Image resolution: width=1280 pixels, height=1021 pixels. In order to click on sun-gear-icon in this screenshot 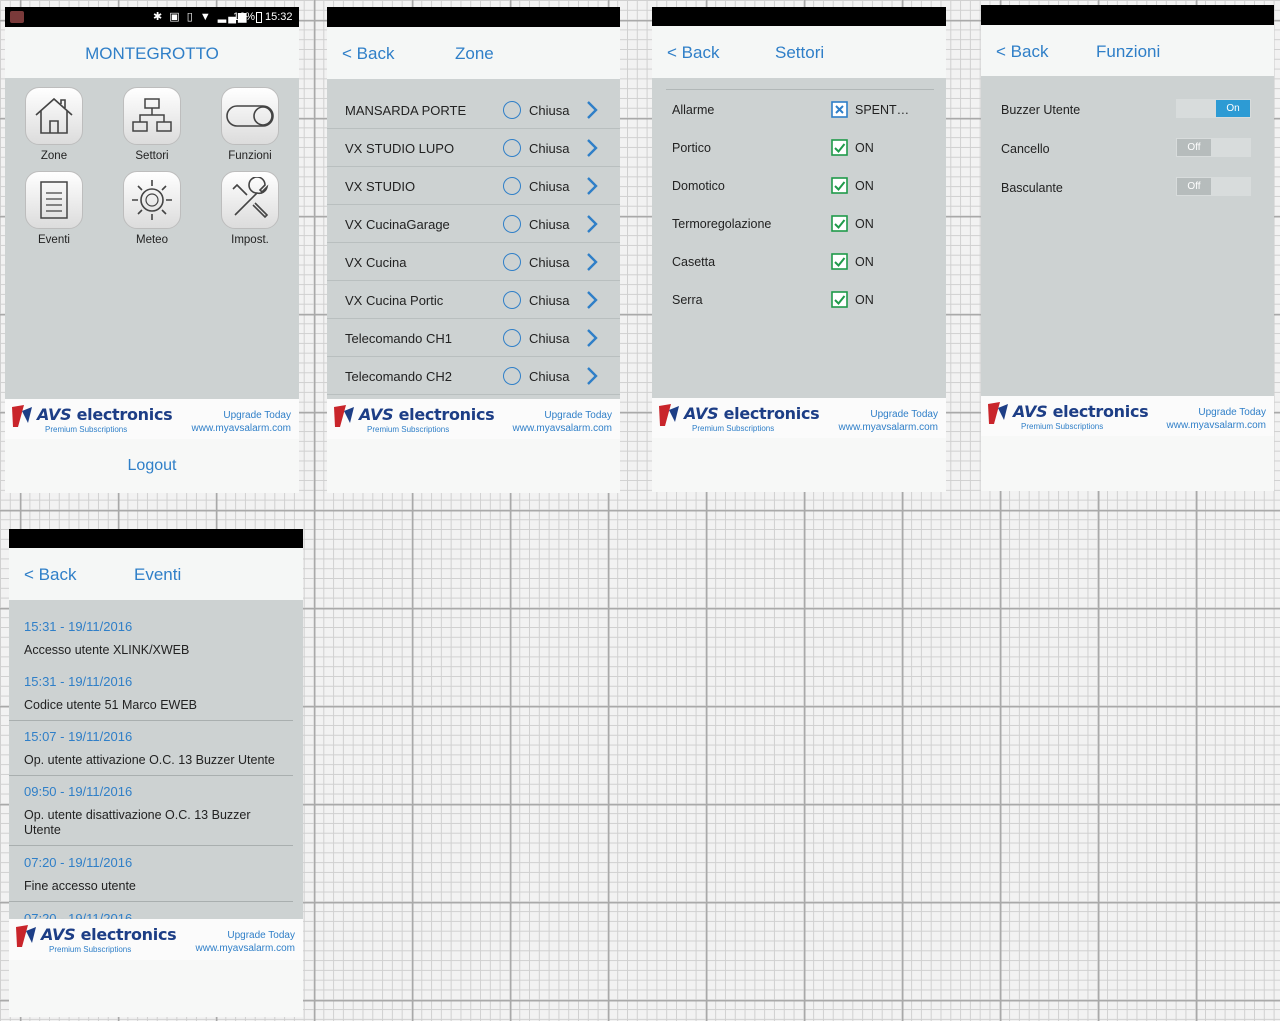, I will do `click(152, 200)`.